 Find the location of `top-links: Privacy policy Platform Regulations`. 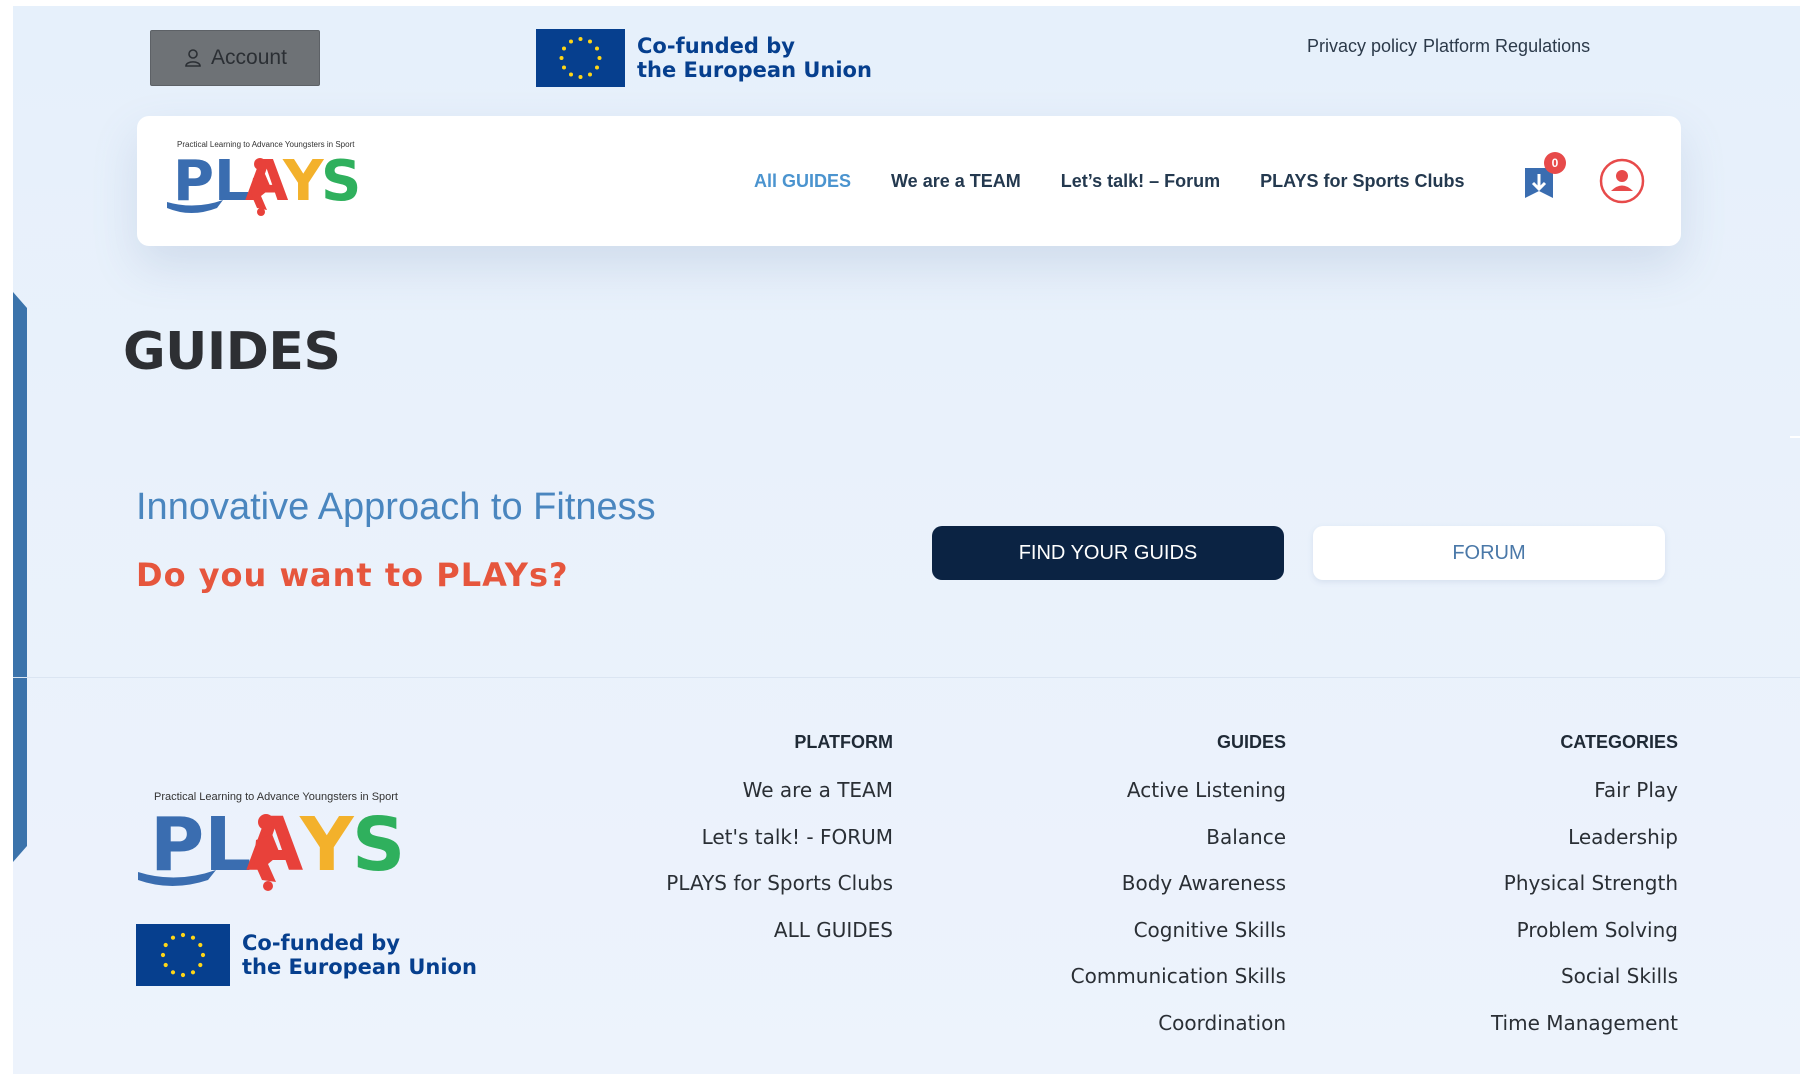

top-links: Privacy policy Platform Regulations is located at coordinates (1448, 46).